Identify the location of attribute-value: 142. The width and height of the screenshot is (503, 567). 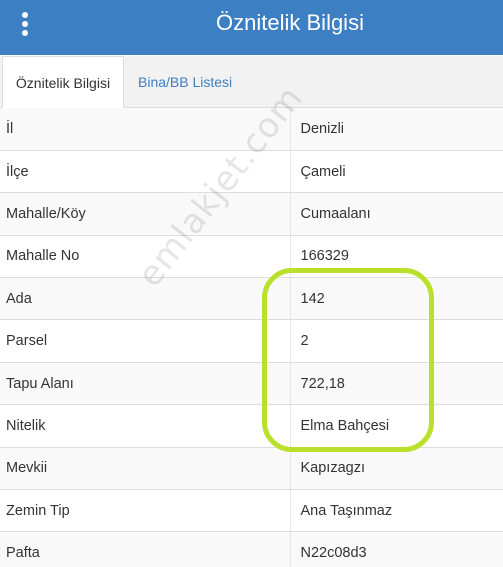
(396, 299).